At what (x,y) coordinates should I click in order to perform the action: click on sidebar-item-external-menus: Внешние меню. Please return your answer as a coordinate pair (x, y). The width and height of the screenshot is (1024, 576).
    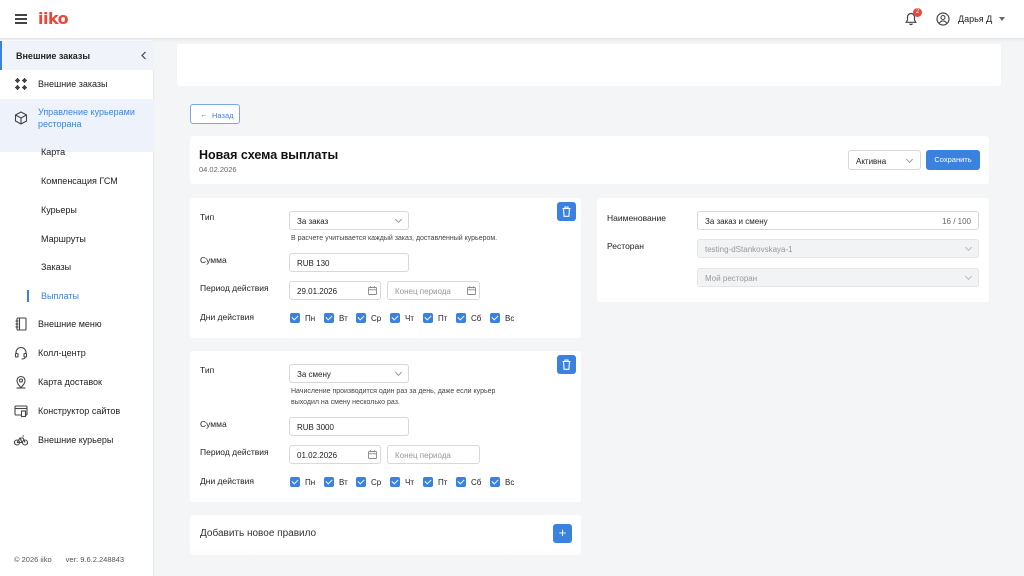
    Looking at the image, I should click on (77, 324).